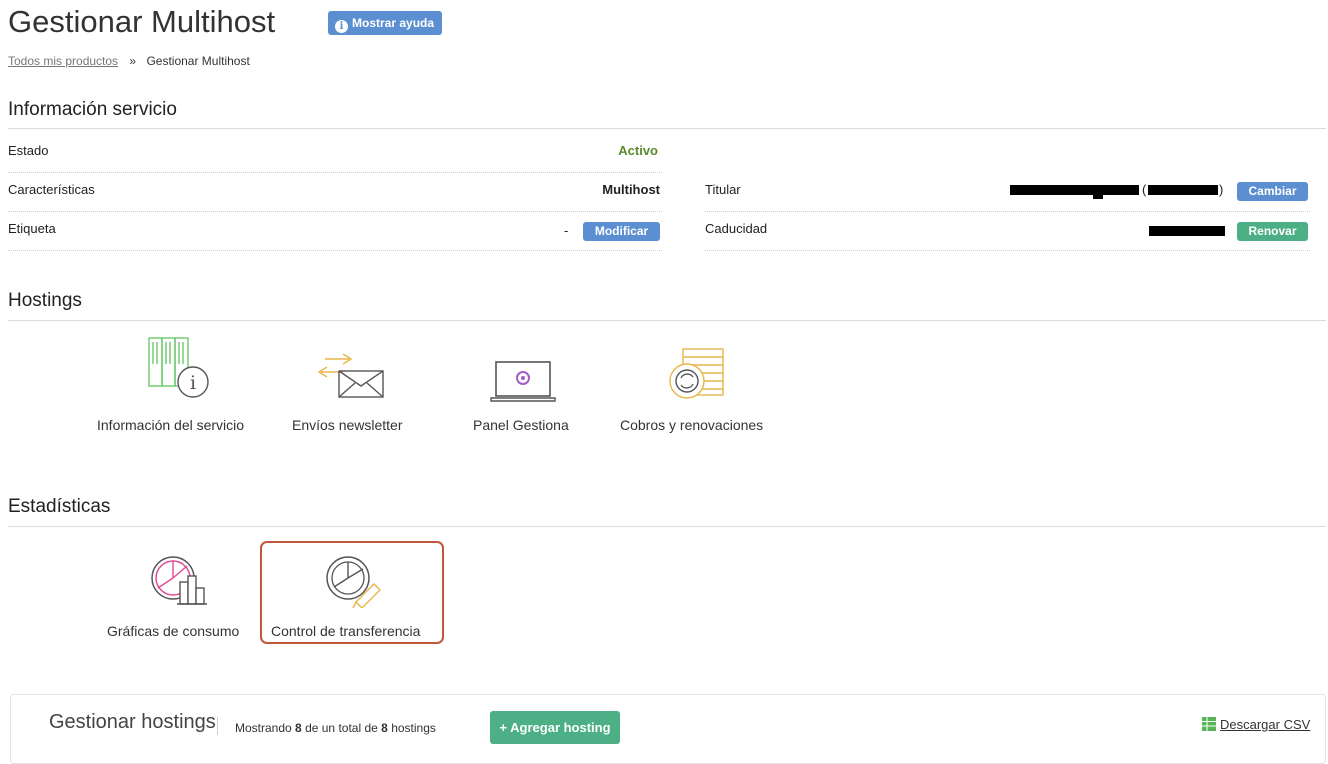 Image resolution: width=1328 pixels, height=764 pixels. I want to click on download-csv-link: Descargar CSV, so click(1255, 724).